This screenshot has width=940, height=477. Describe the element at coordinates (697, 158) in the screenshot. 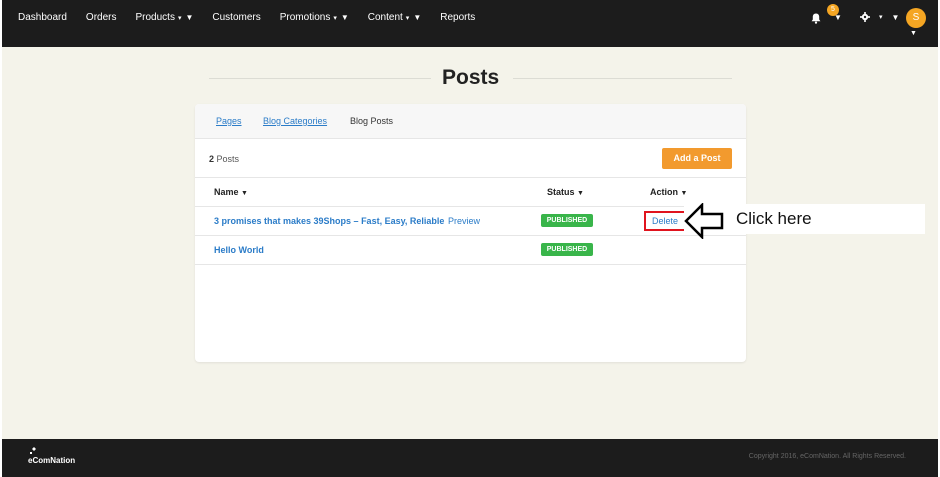

I see `add-post-button: Add a Post` at that location.